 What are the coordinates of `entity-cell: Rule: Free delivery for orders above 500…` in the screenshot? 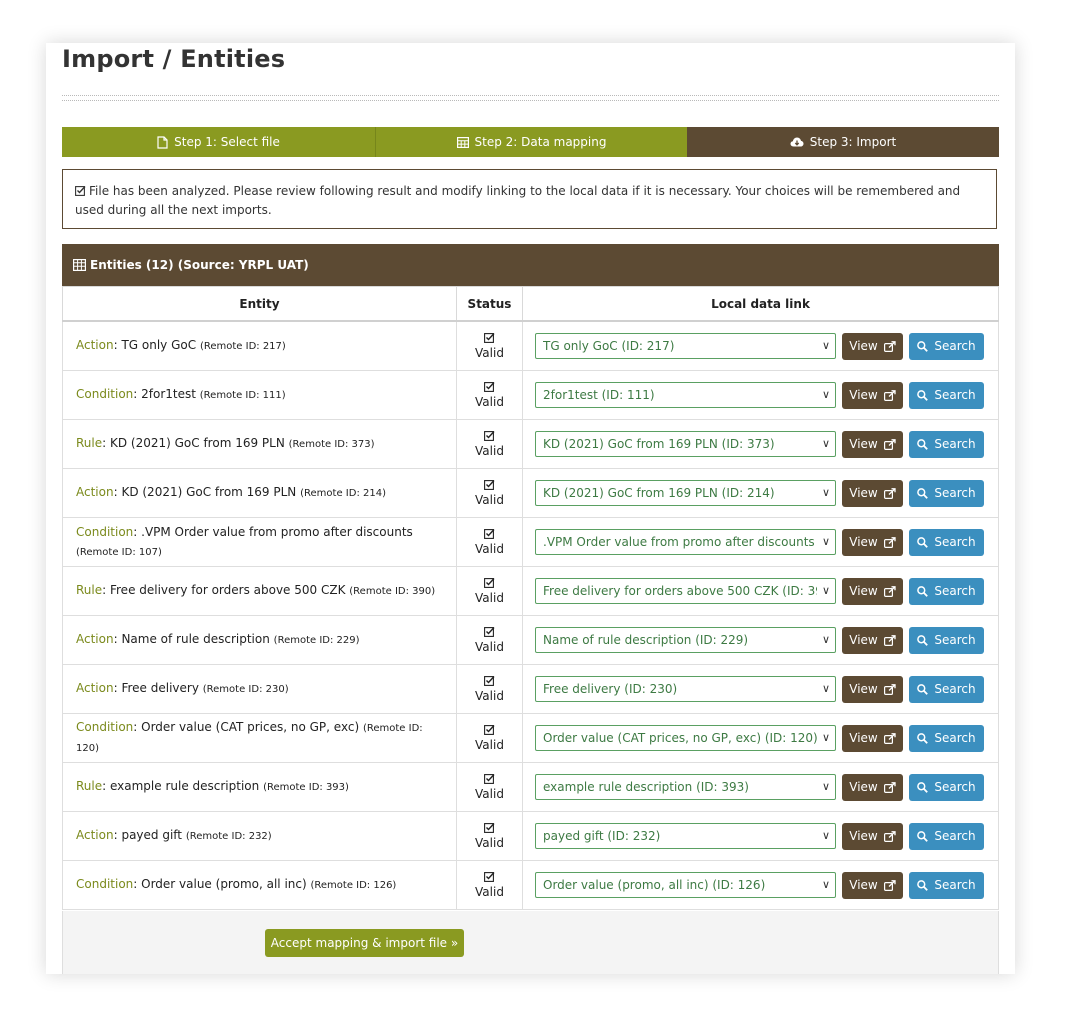 It's located at (259, 591).